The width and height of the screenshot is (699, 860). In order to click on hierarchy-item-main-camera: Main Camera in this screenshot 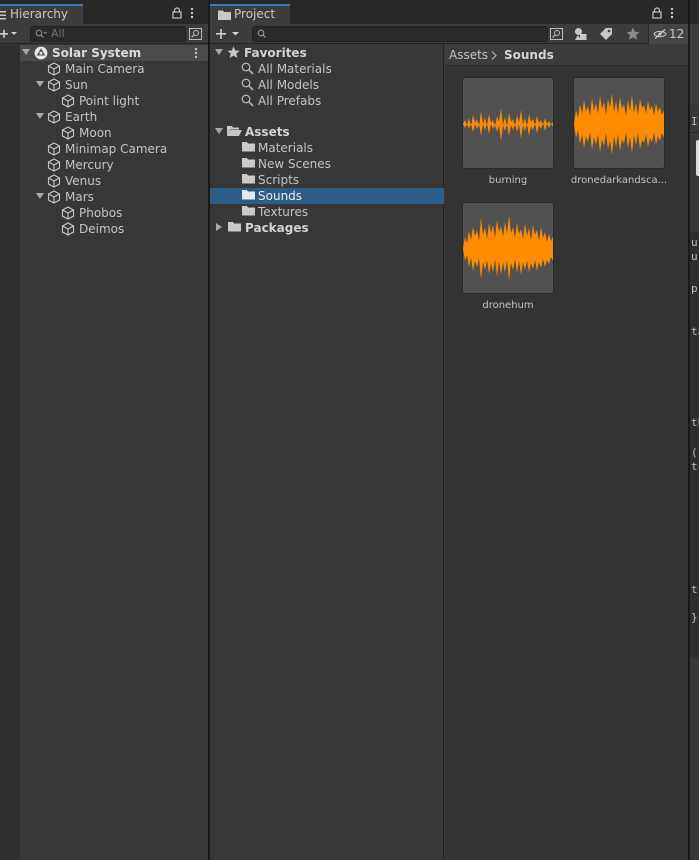, I will do `click(114, 69)`.